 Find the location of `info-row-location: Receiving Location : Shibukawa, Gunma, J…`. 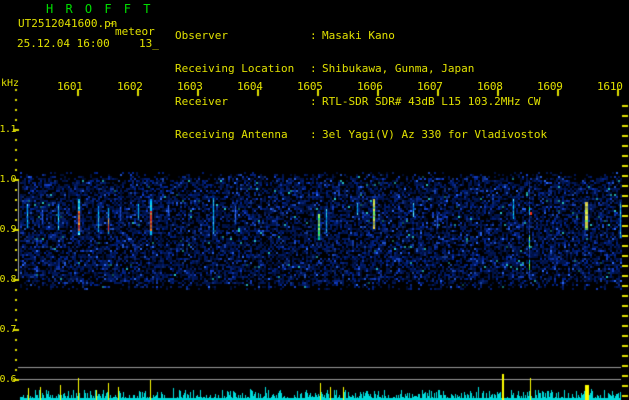

info-row-location: Receiving Location : Shibukawa, Gunma, J… is located at coordinates (324, 68).